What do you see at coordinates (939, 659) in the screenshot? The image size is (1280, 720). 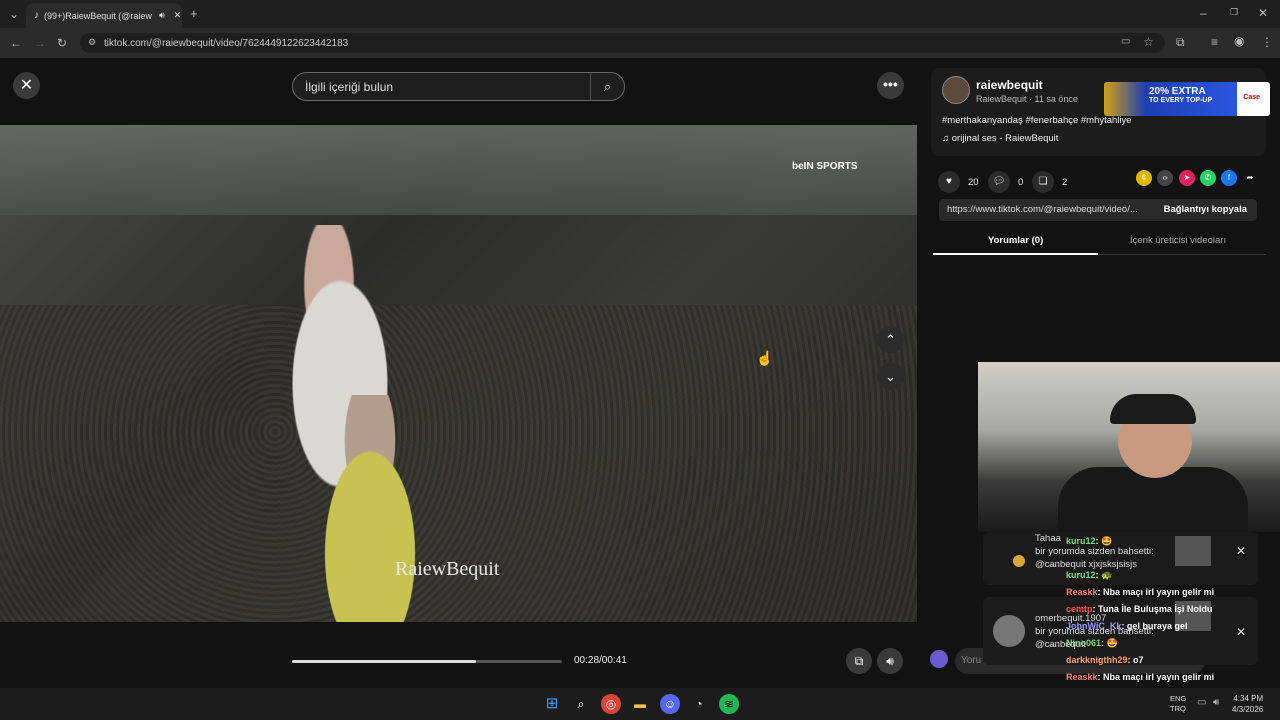 I see `my-avatar` at bounding box center [939, 659].